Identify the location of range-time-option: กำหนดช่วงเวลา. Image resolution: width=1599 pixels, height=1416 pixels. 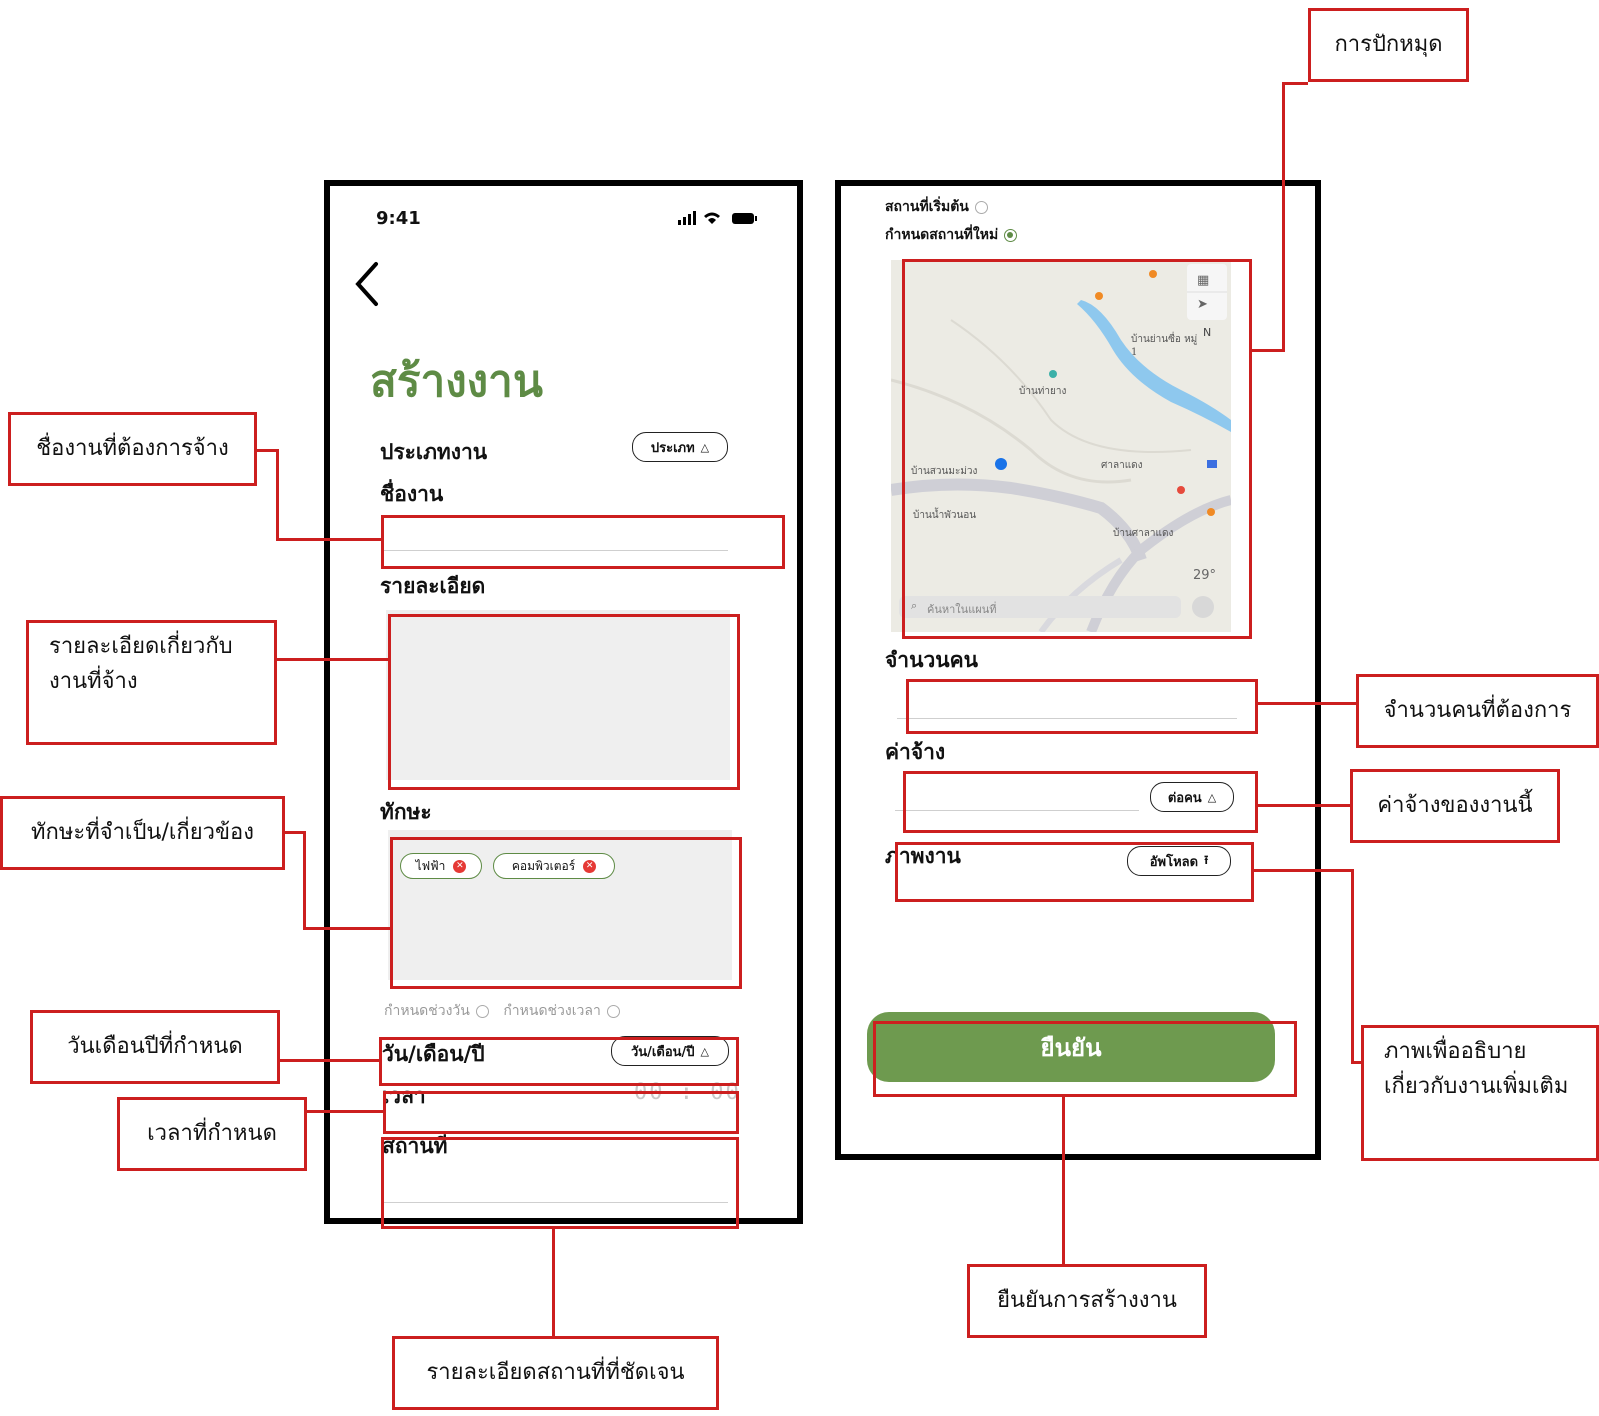
(552, 1011).